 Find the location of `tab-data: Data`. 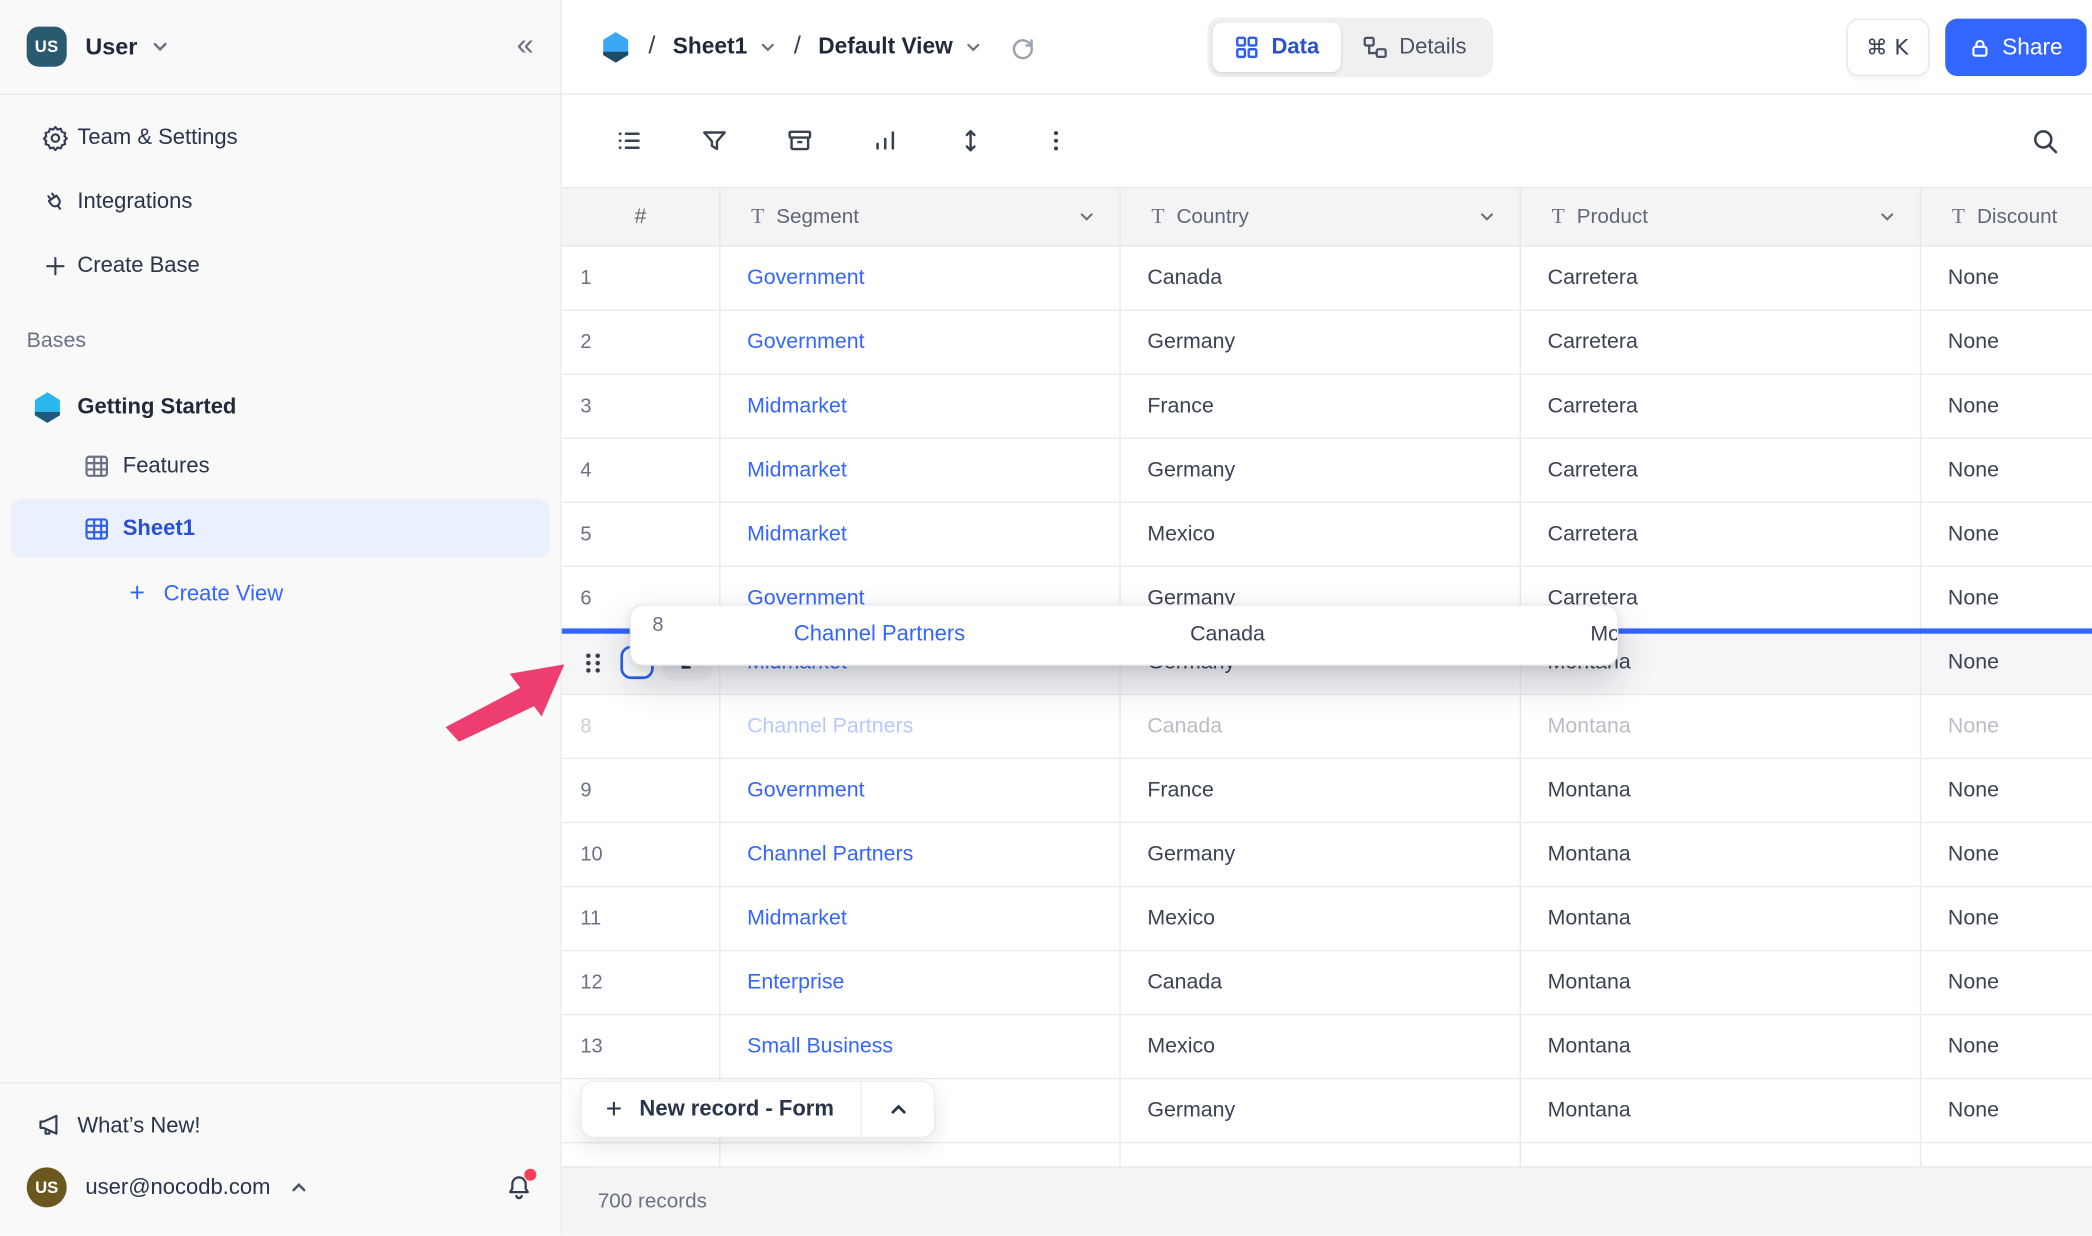

tab-data: Data is located at coordinates (1276, 47).